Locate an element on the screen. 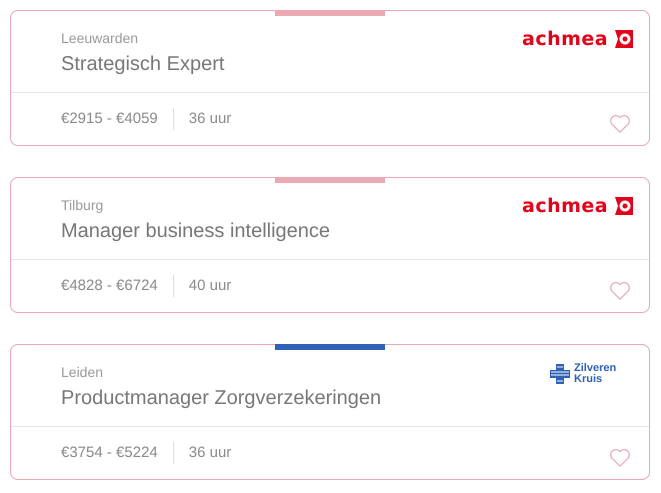 This screenshot has width=661, height=493. job-location: Tilburg is located at coordinates (82, 205).